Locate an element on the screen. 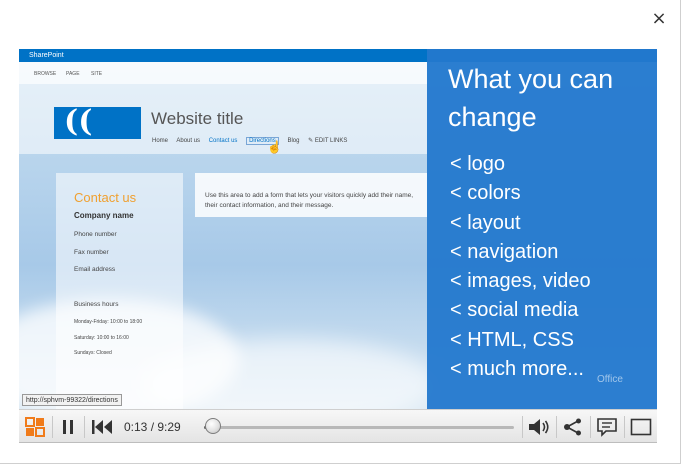  panel-item: < logo is located at coordinates (478, 164).